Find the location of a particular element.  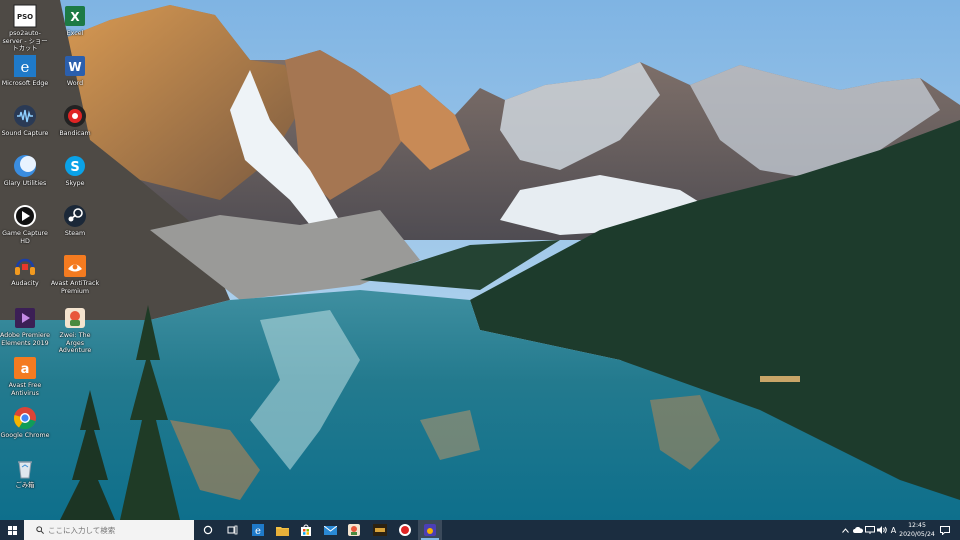

taskbar-clock: 12:45 2020/05/24 is located at coordinates (917, 530).